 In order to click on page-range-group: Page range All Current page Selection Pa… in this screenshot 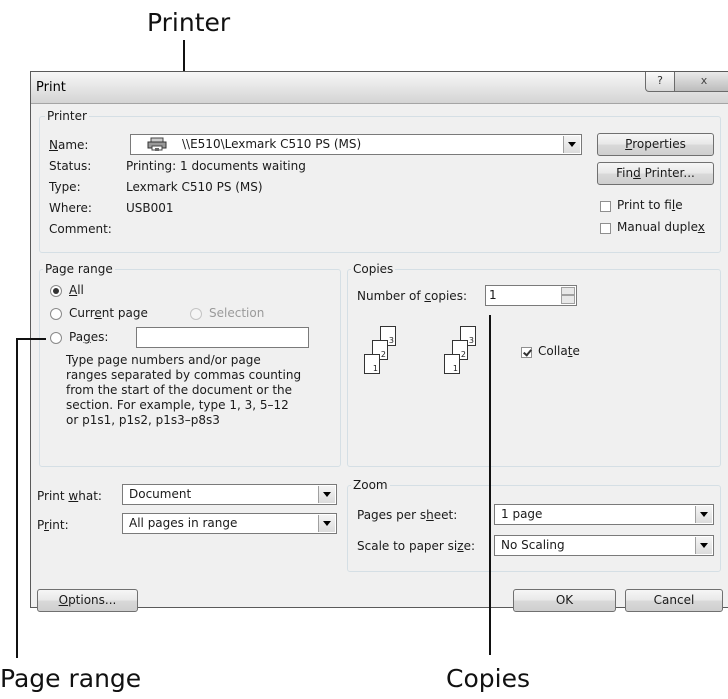, I will do `click(190, 364)`.